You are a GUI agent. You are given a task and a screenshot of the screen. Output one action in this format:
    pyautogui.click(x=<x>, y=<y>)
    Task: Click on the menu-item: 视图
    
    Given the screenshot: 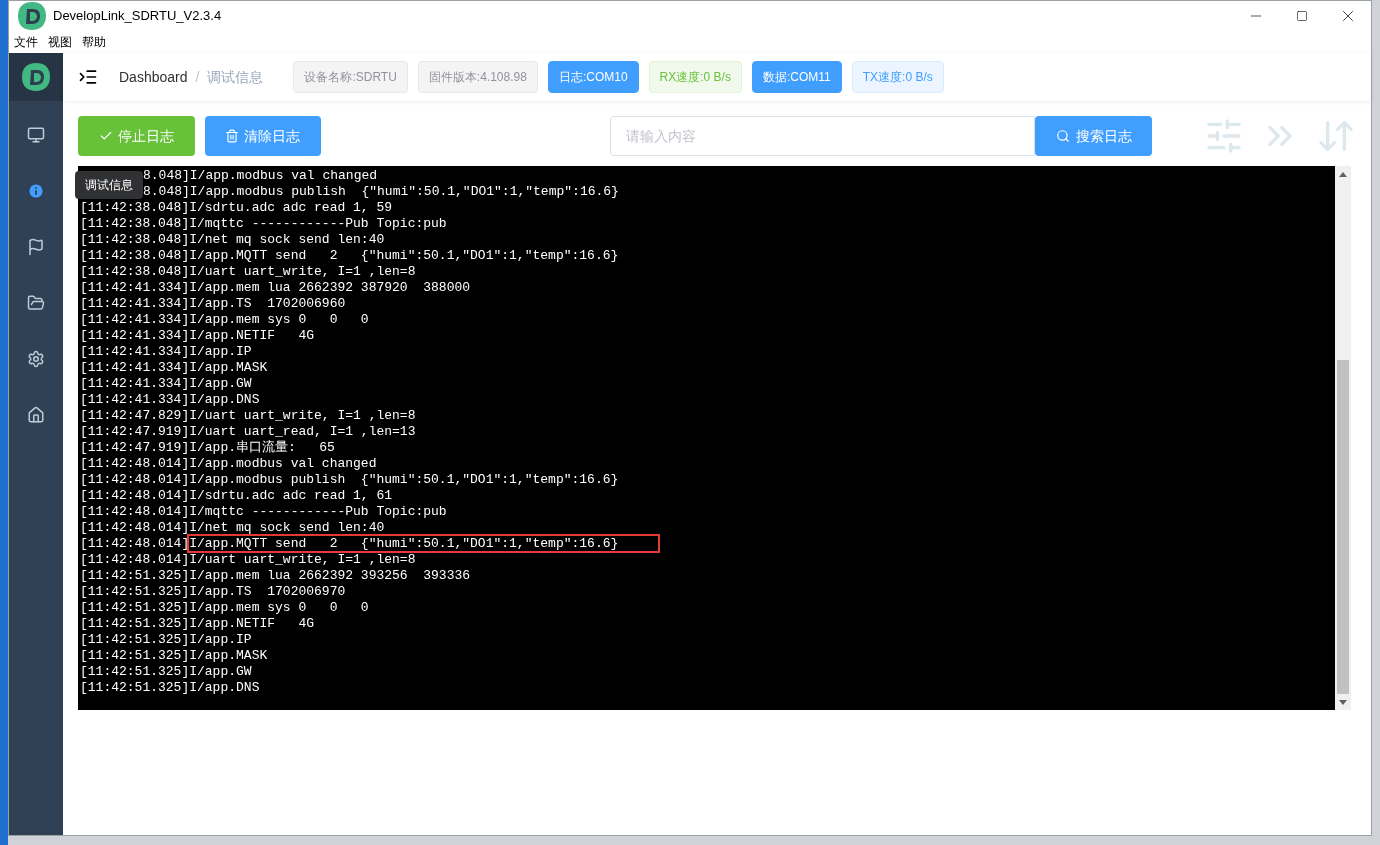 What is the action you would take?
    pyautogui.click(x=60, y=42)
    